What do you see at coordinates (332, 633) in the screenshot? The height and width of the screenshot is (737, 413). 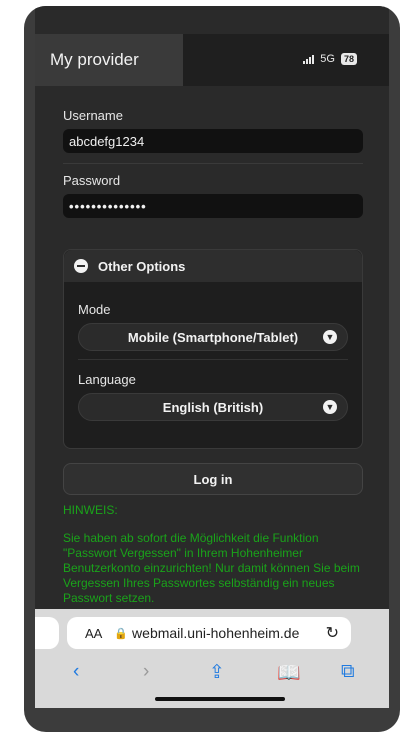 I see `reload-icon: ↻` at bounding box center [332, 633].